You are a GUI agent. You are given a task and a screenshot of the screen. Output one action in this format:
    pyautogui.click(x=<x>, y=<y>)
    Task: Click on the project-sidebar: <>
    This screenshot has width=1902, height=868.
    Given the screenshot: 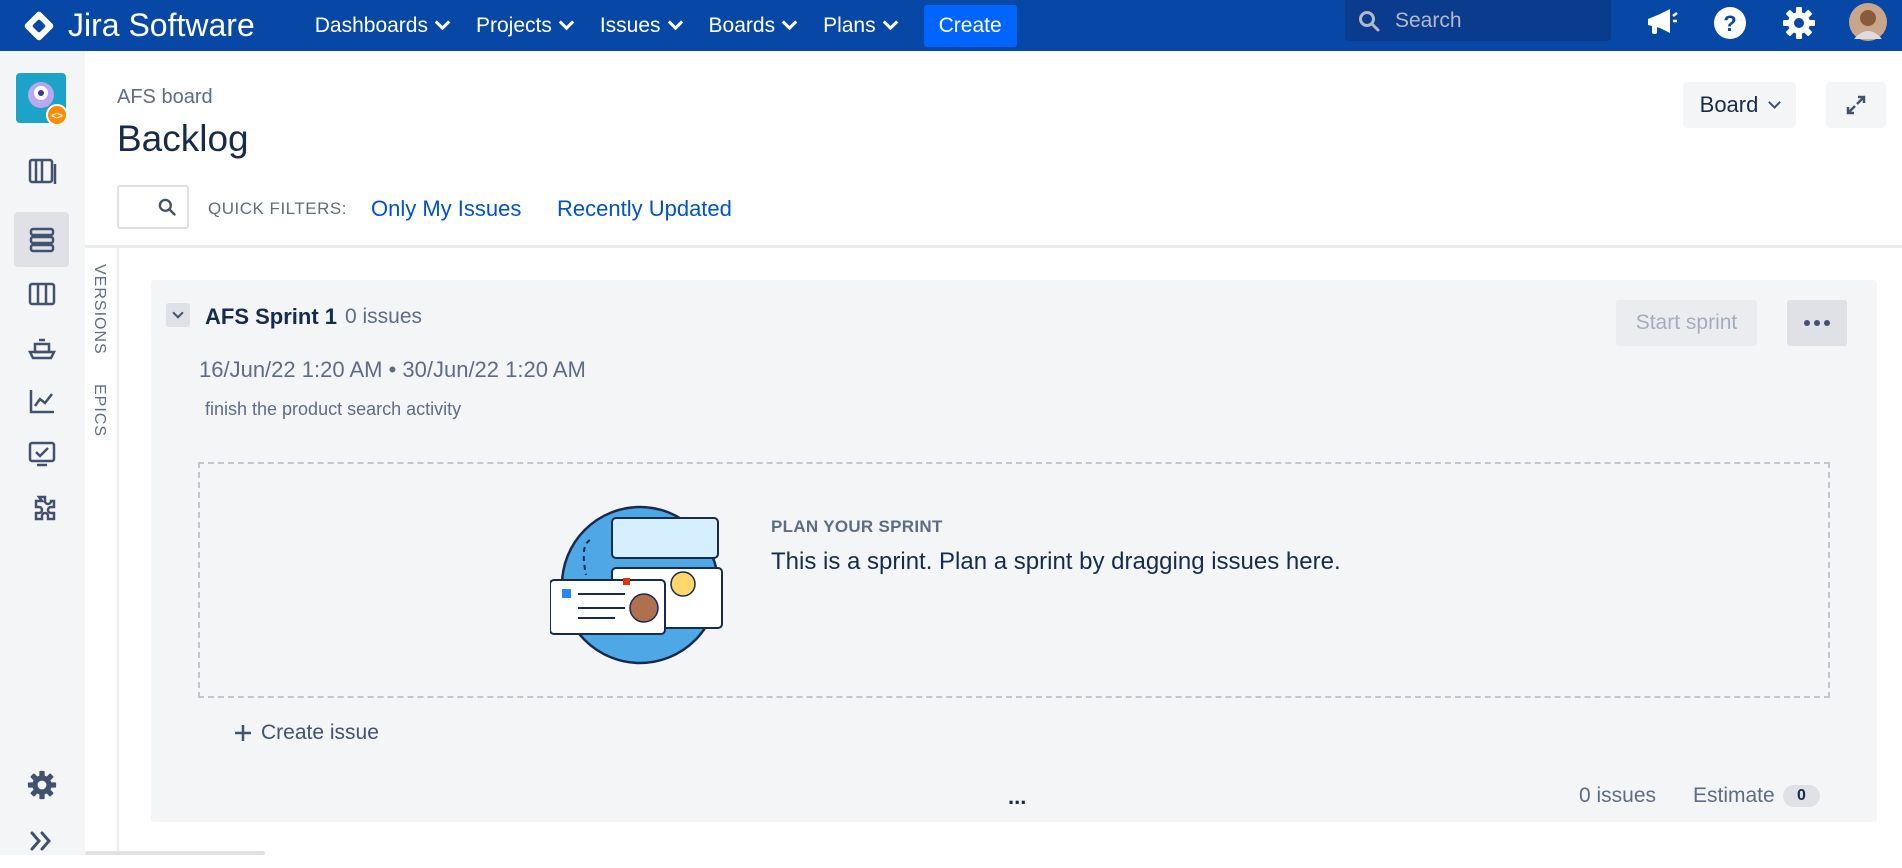 What is the action you would take?
    pyautogui.click(x=42, y=453)
    